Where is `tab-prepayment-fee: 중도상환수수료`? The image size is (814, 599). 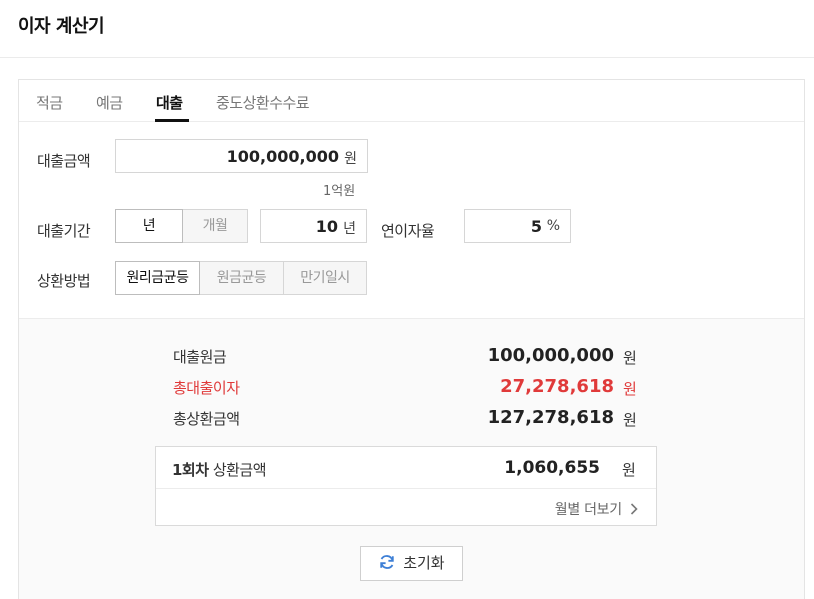
tab-prepayment-fee: 중도상환수수료 is located at coordinates (263, 102).